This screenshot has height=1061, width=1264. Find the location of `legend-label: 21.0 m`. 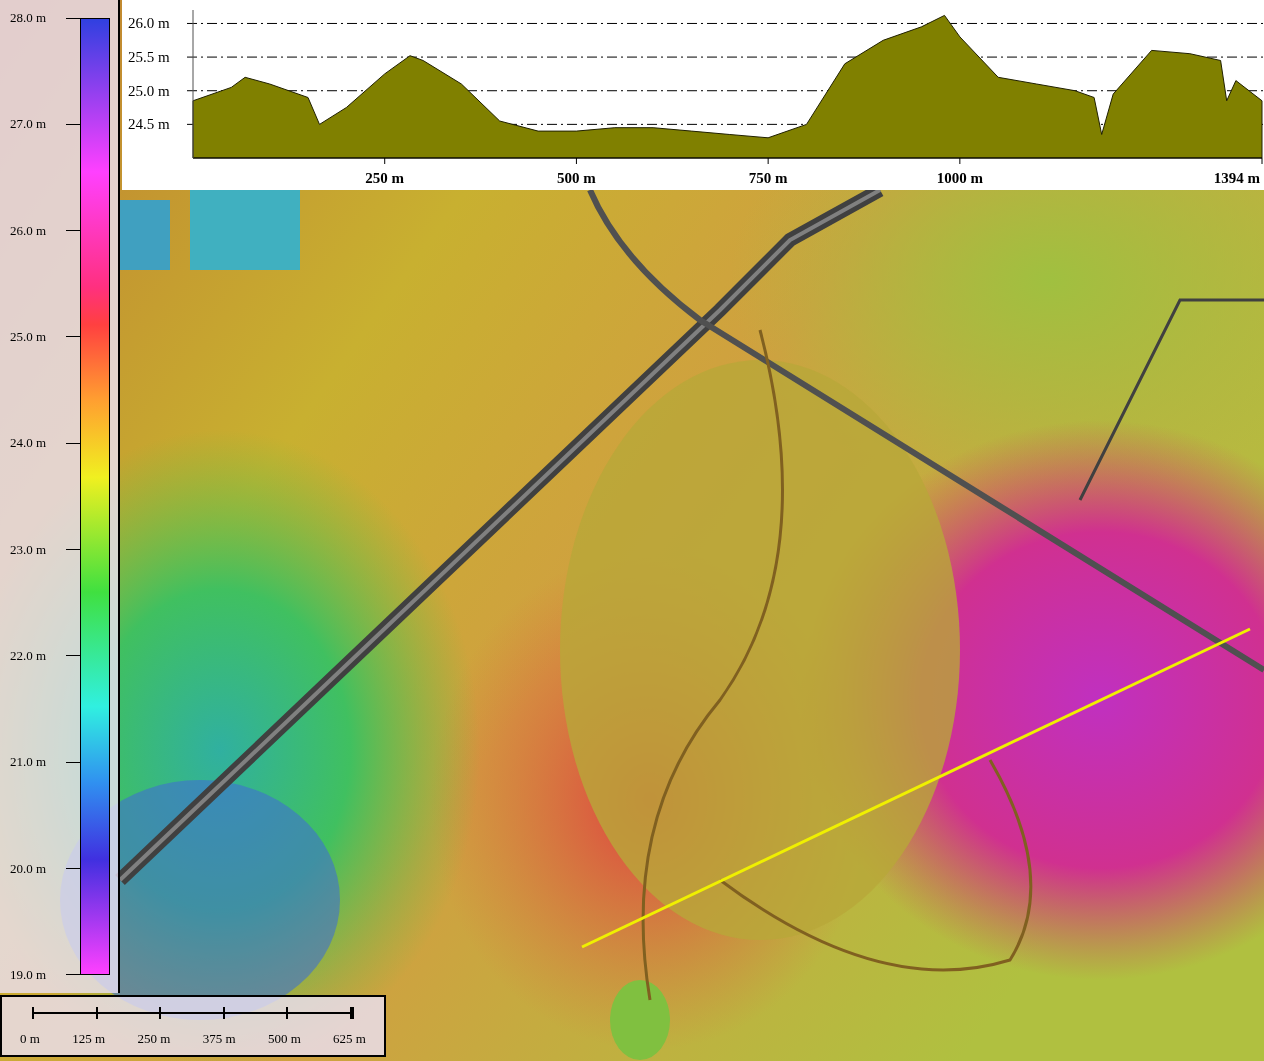

legend-label: 21.0 m is located at coordinates (29, 762).